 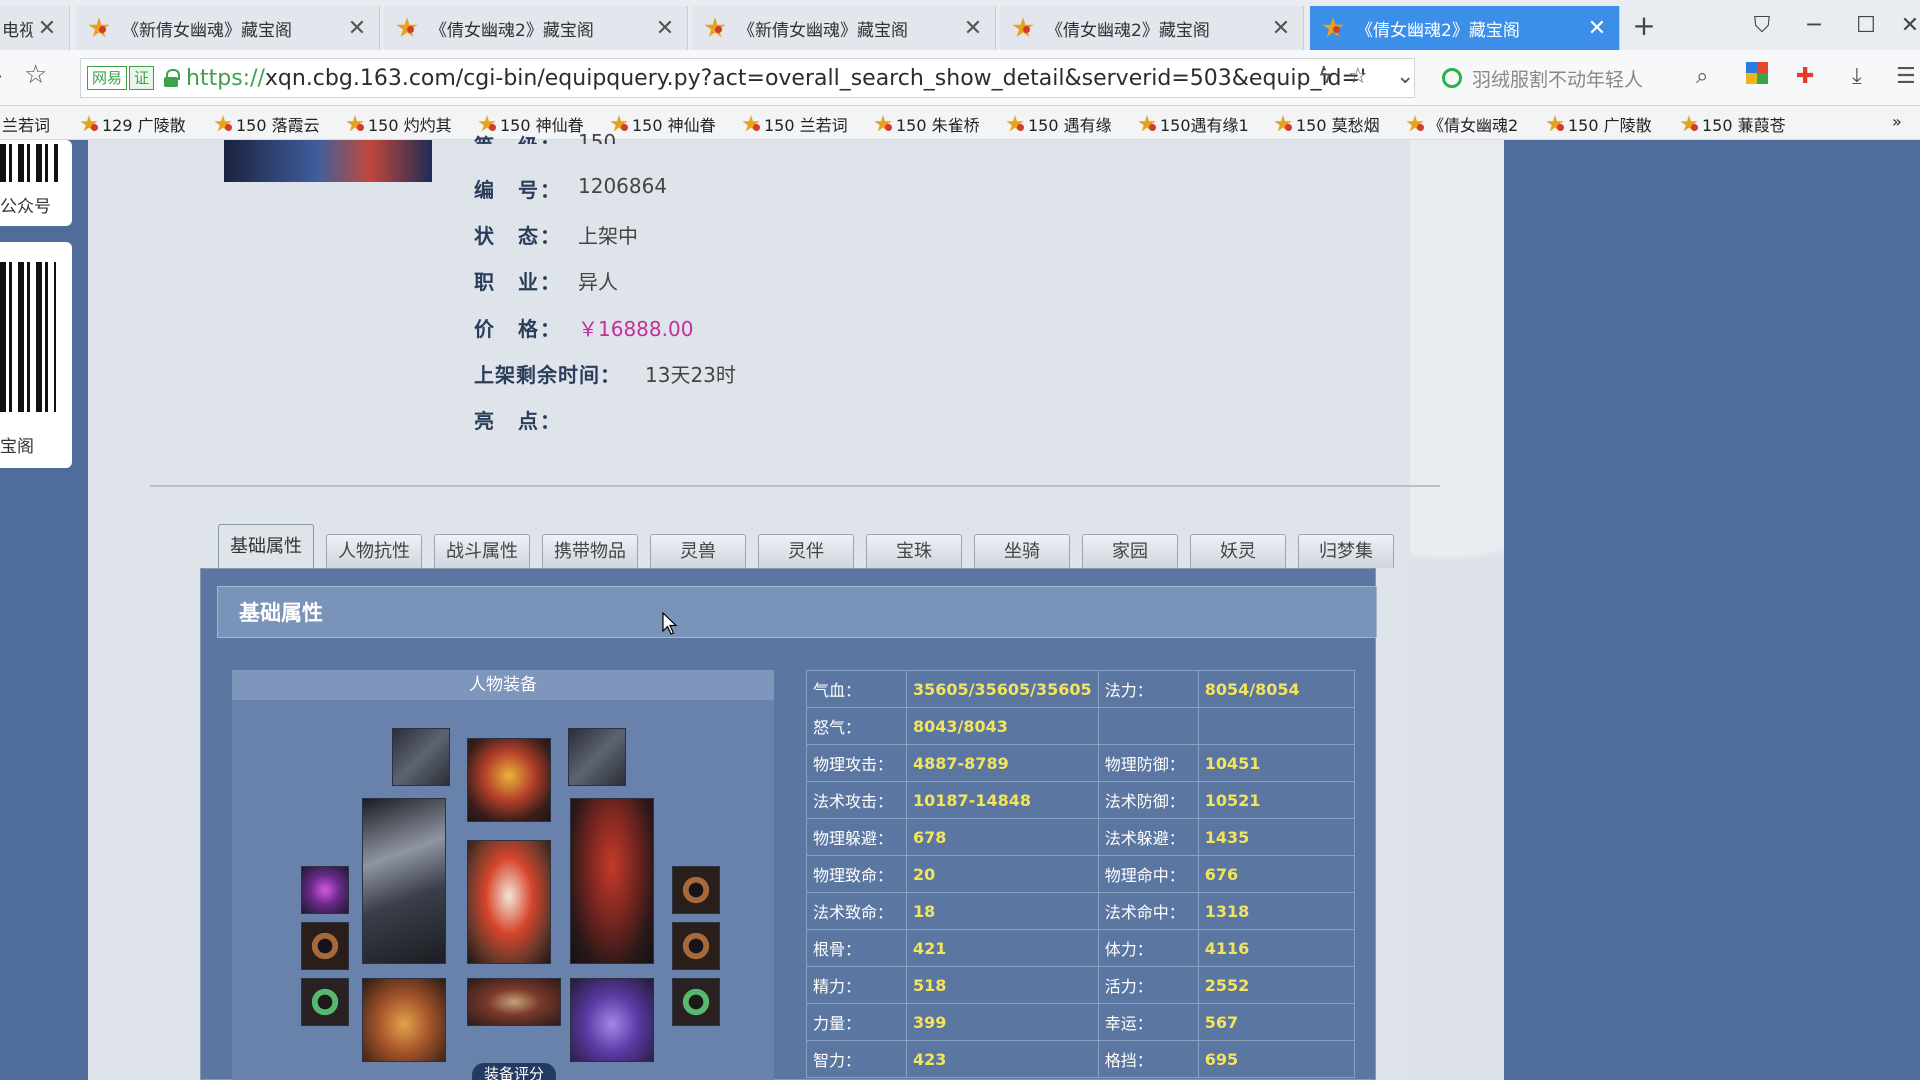 What do you see at coordinates (547, 375) in the screenshot?
I see `info-label: 上架剩余时间：` at bounding box center [547, 375].